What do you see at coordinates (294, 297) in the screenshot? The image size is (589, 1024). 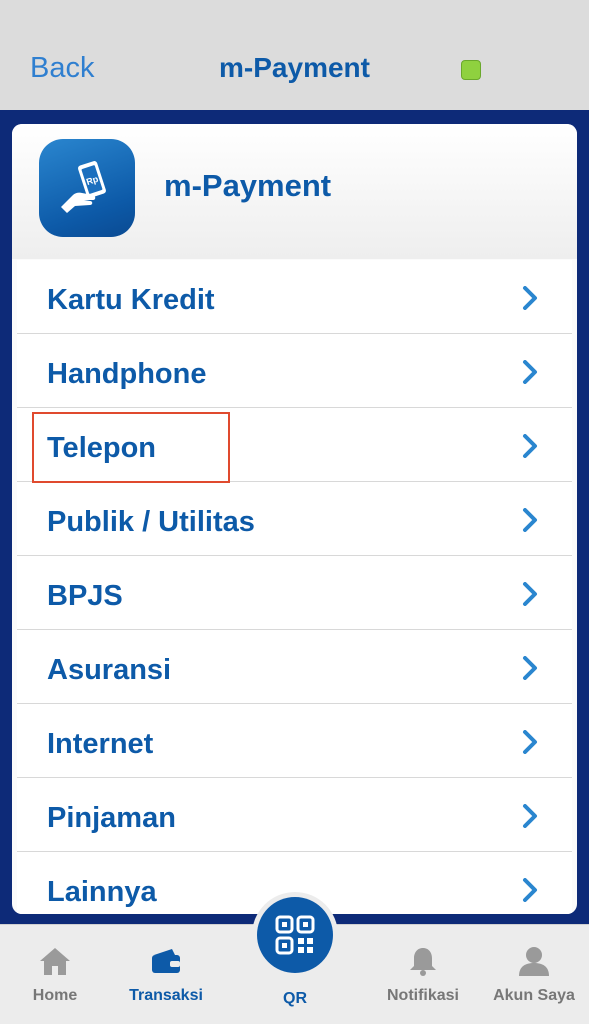 I see `menu-item-kartu-kredit: Kartu Kredit` at bounding box center [294, 297].